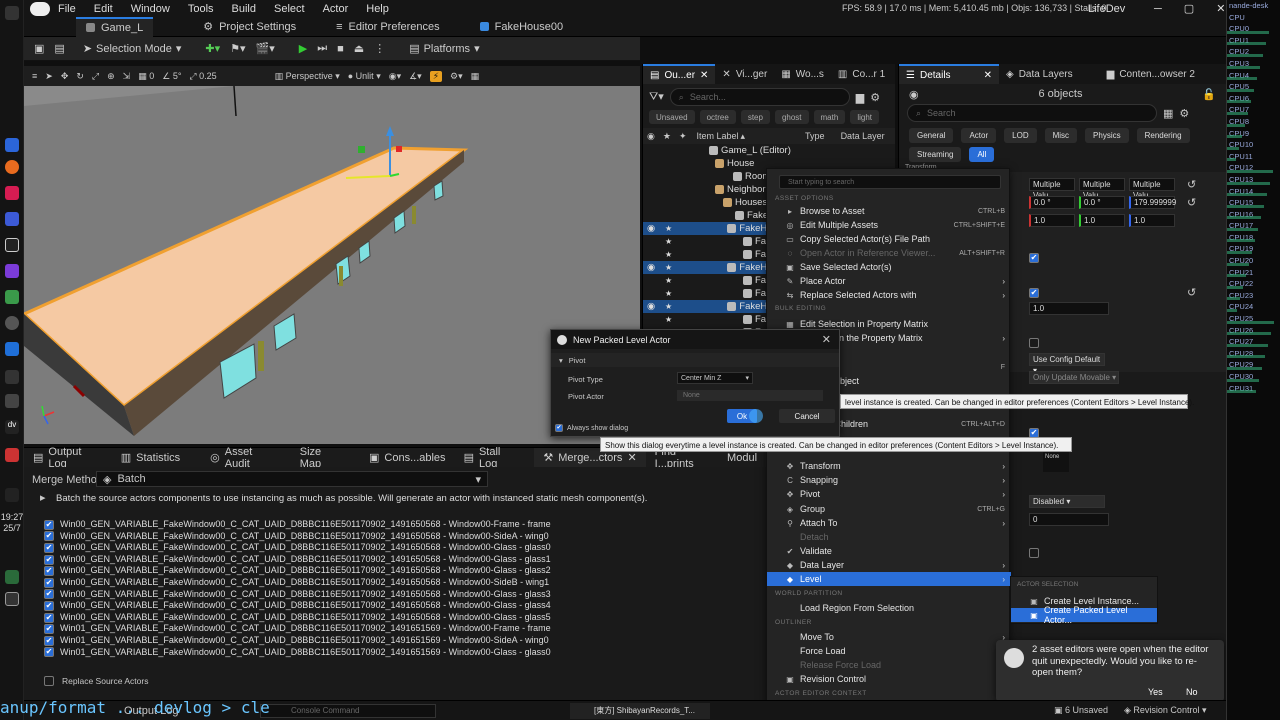  Describe the element at coordinates (303, 48) in the screenshot. I see `play-icon: ▶` at that location.